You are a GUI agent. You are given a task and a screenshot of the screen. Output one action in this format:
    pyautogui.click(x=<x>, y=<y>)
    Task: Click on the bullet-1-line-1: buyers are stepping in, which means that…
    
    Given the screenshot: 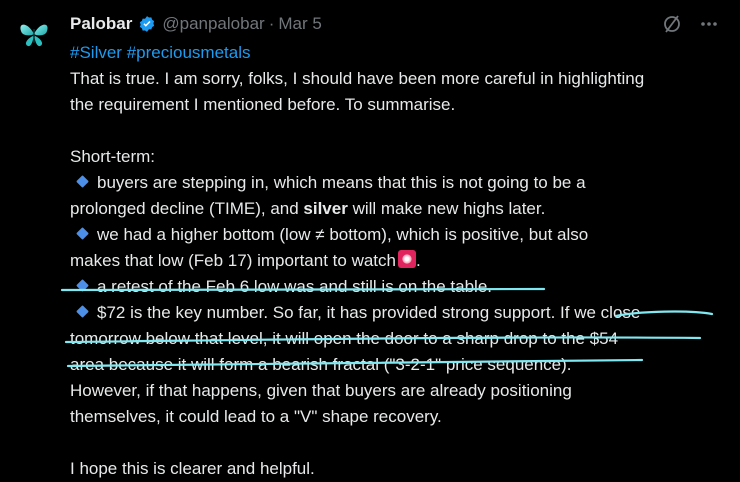 What is the action you would take?
    pyautogui.click(x=404, y=183)
    